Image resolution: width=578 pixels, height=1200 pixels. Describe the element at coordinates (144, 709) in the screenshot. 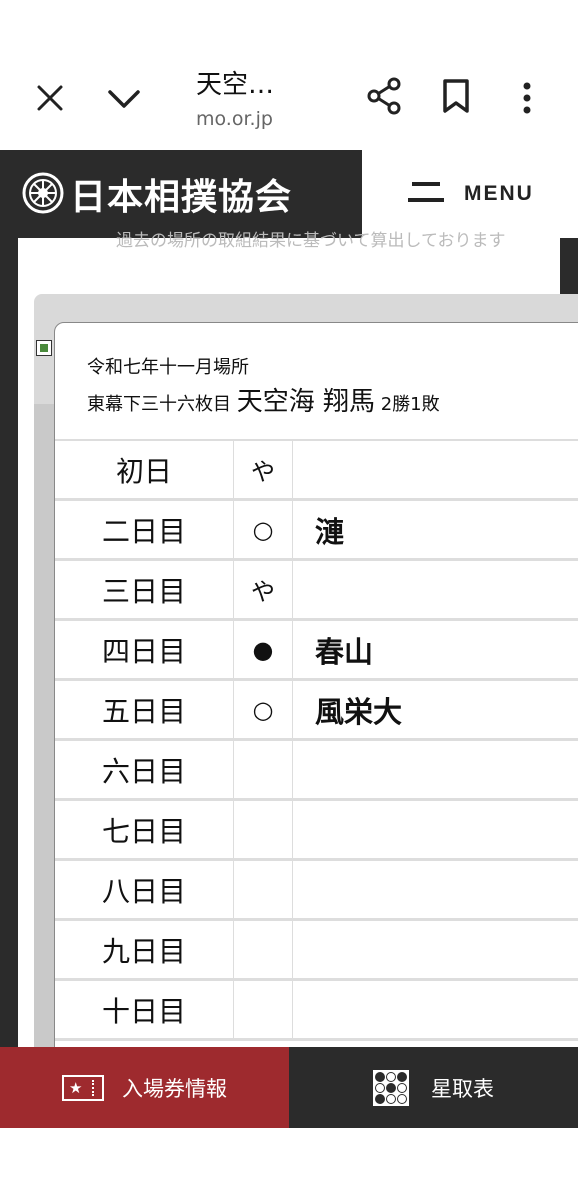

I see `day-cell: 五日目` at that location.